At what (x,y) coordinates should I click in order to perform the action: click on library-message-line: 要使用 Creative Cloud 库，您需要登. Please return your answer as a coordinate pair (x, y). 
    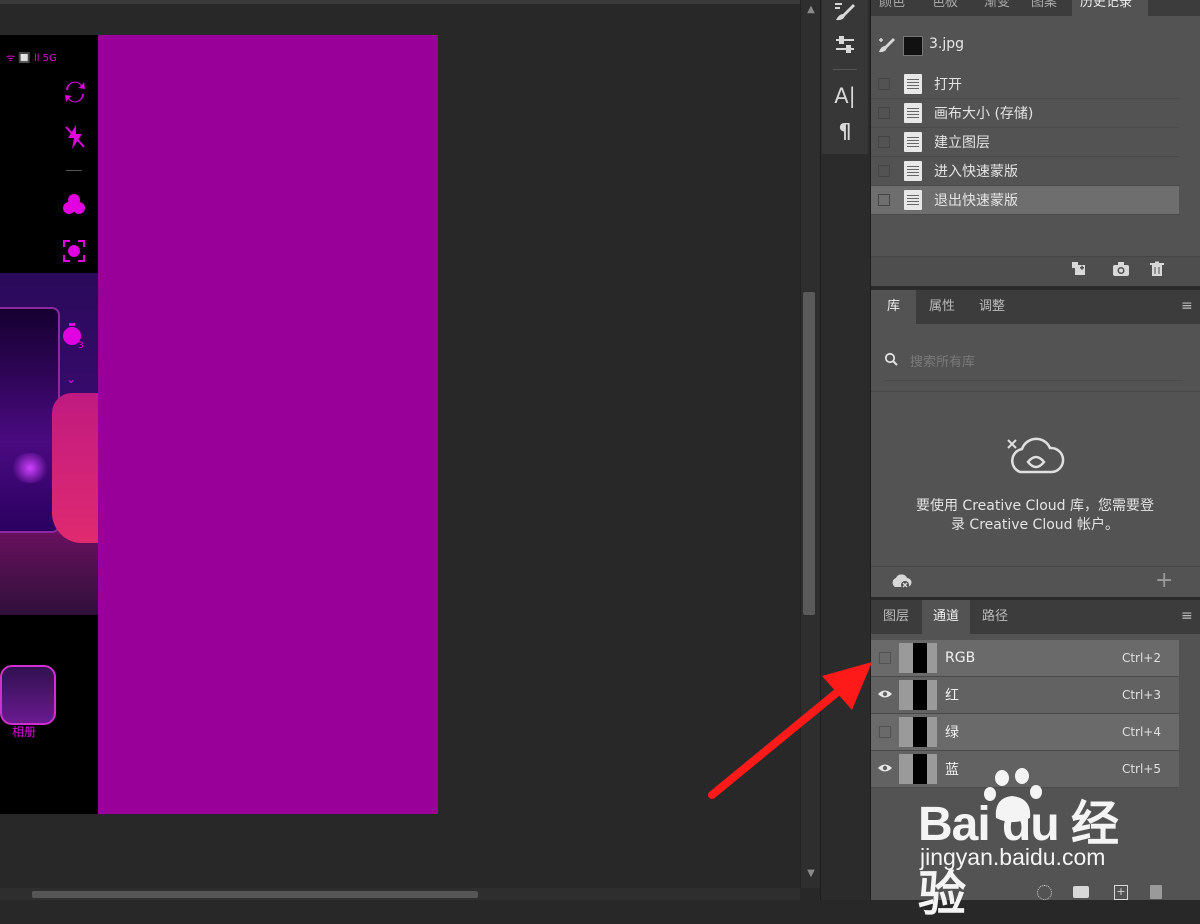
    Looking at the image, I should click on (1035, 506).